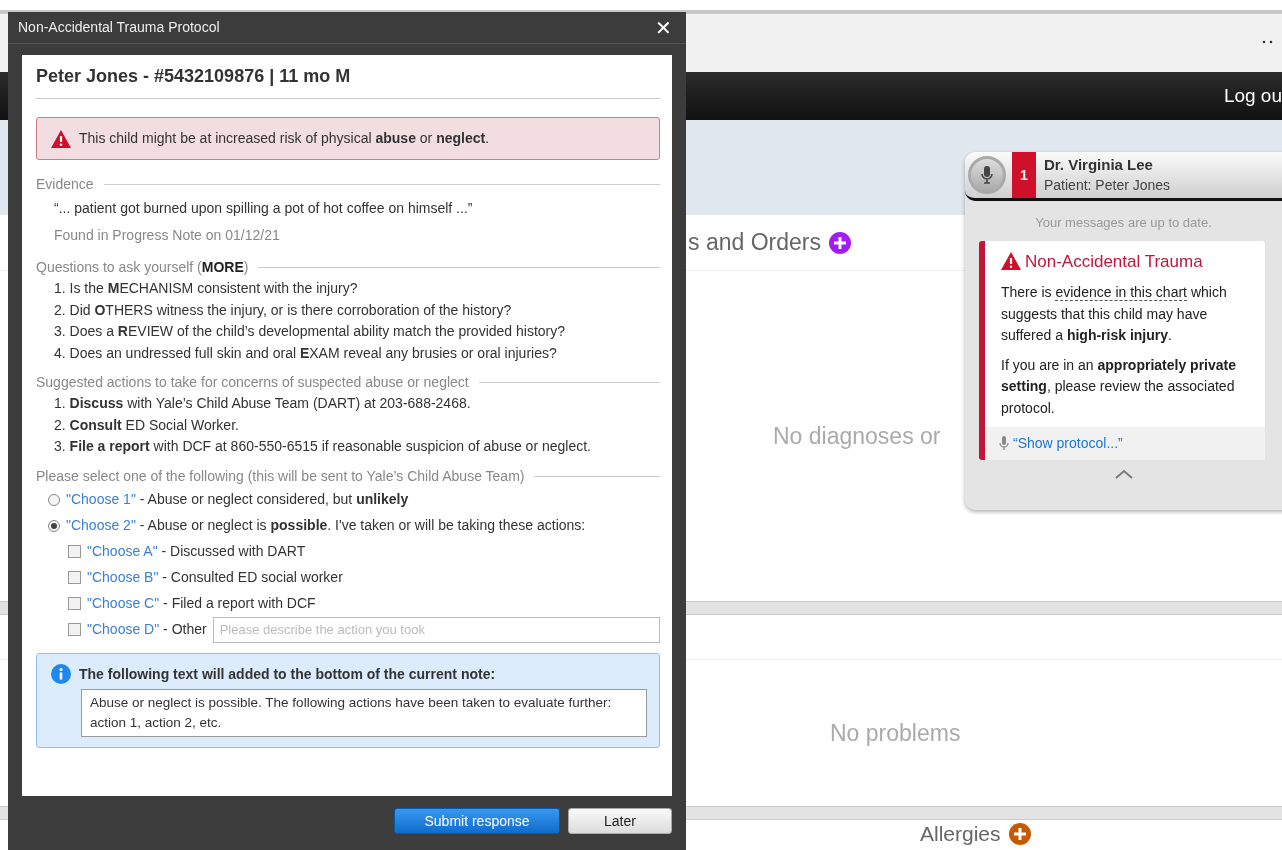 The width and height of the screenshot is (1282, 850). I want to click on action-item: 3. File a report with DCF at 860-550-6515 if reasonable suspicion of abuse or neglect., so click(323, 446).